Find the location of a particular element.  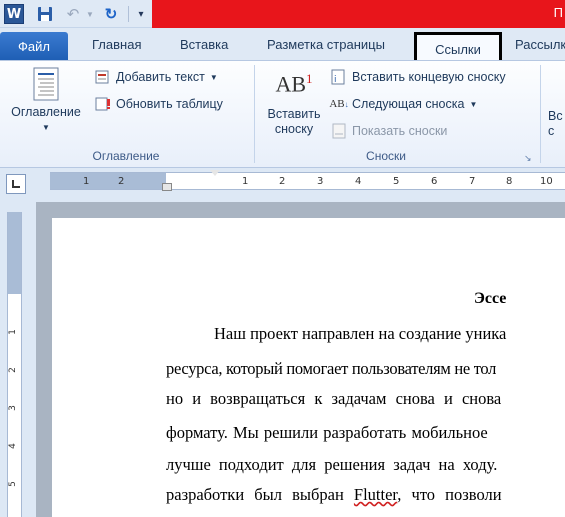

update-table-icon is located at coordinates (103, 104).